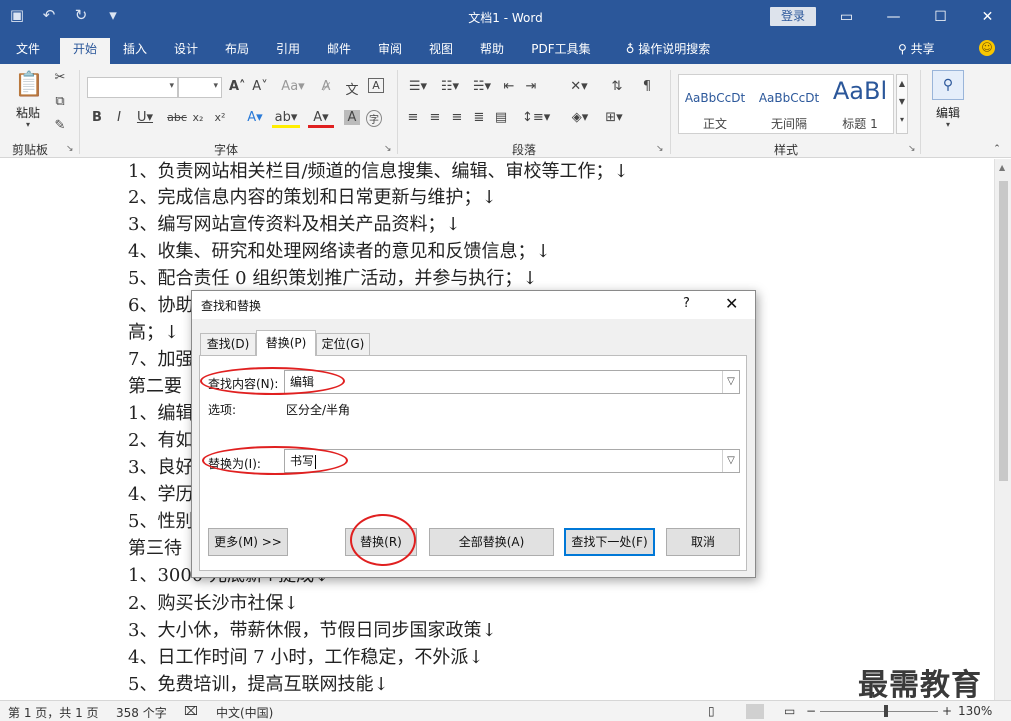 This screenshot has height=721, width=1011. Describe the element at coordinates (947, 711) in the screenshot. I see `zoom-in-icon: +` at that location.